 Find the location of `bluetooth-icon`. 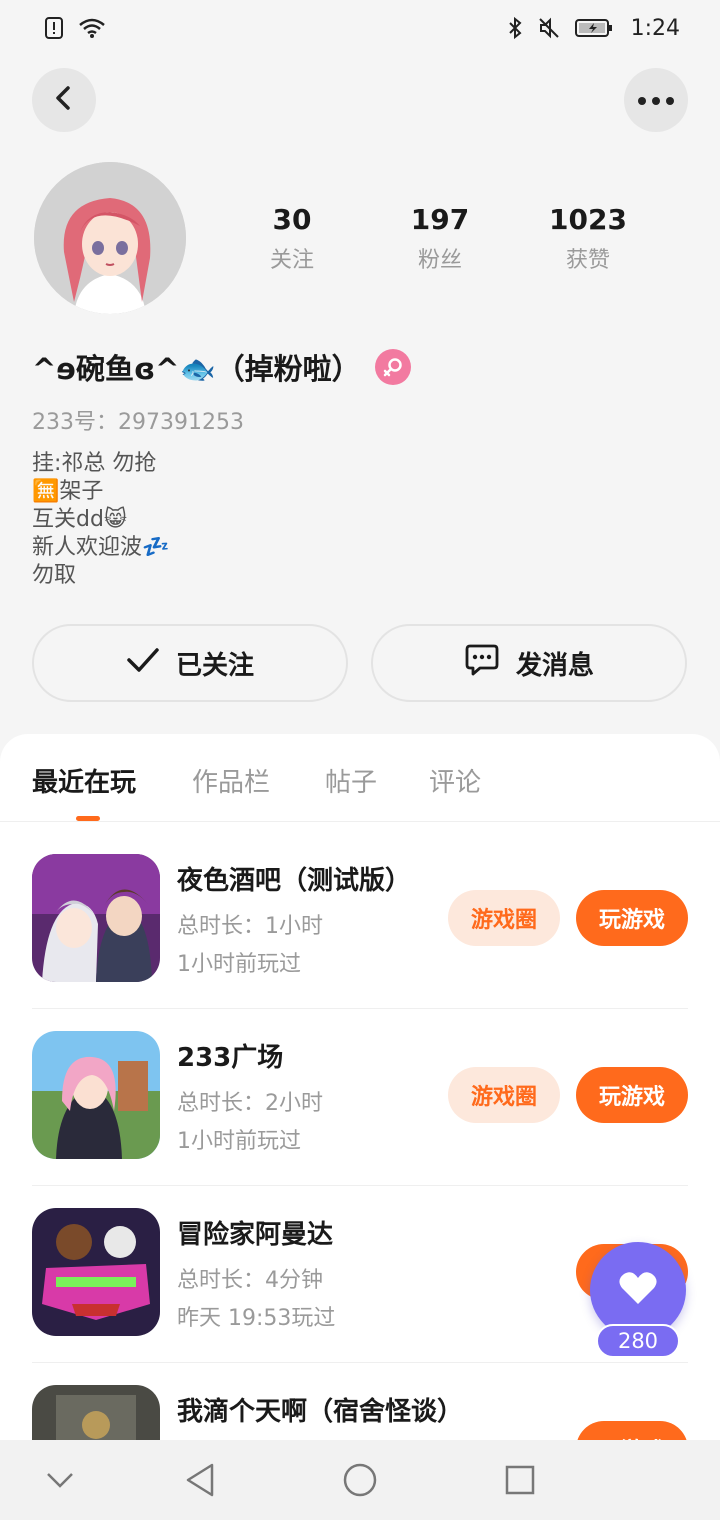

bluetooth-icon is located at coordinates (515, 28).